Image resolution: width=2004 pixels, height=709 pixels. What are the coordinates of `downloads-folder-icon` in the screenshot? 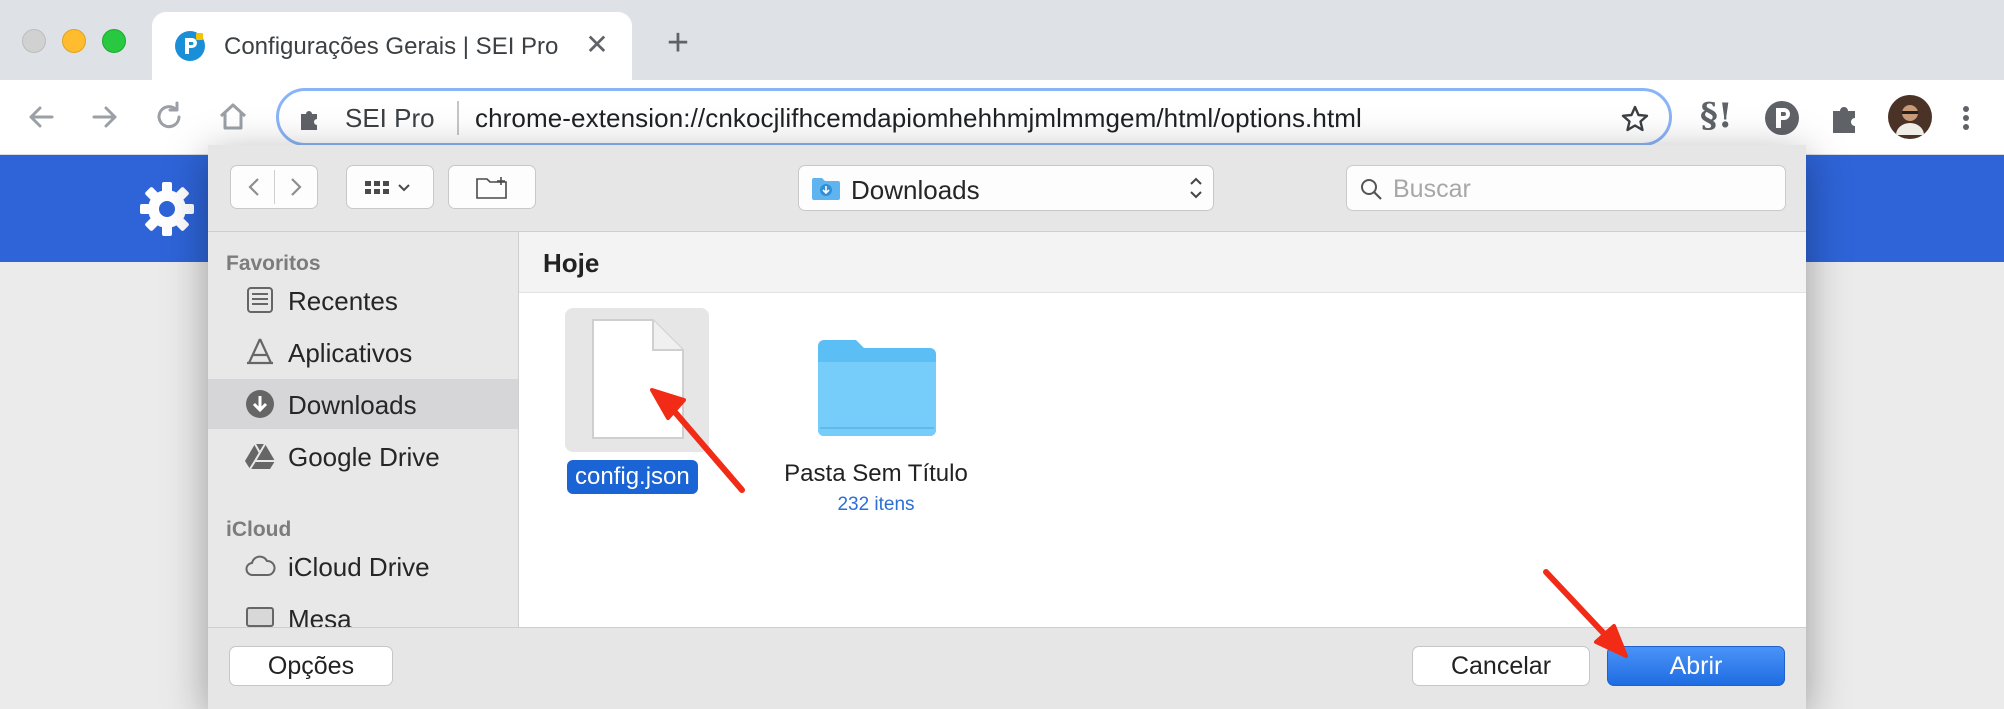 It's located at (826, 189).